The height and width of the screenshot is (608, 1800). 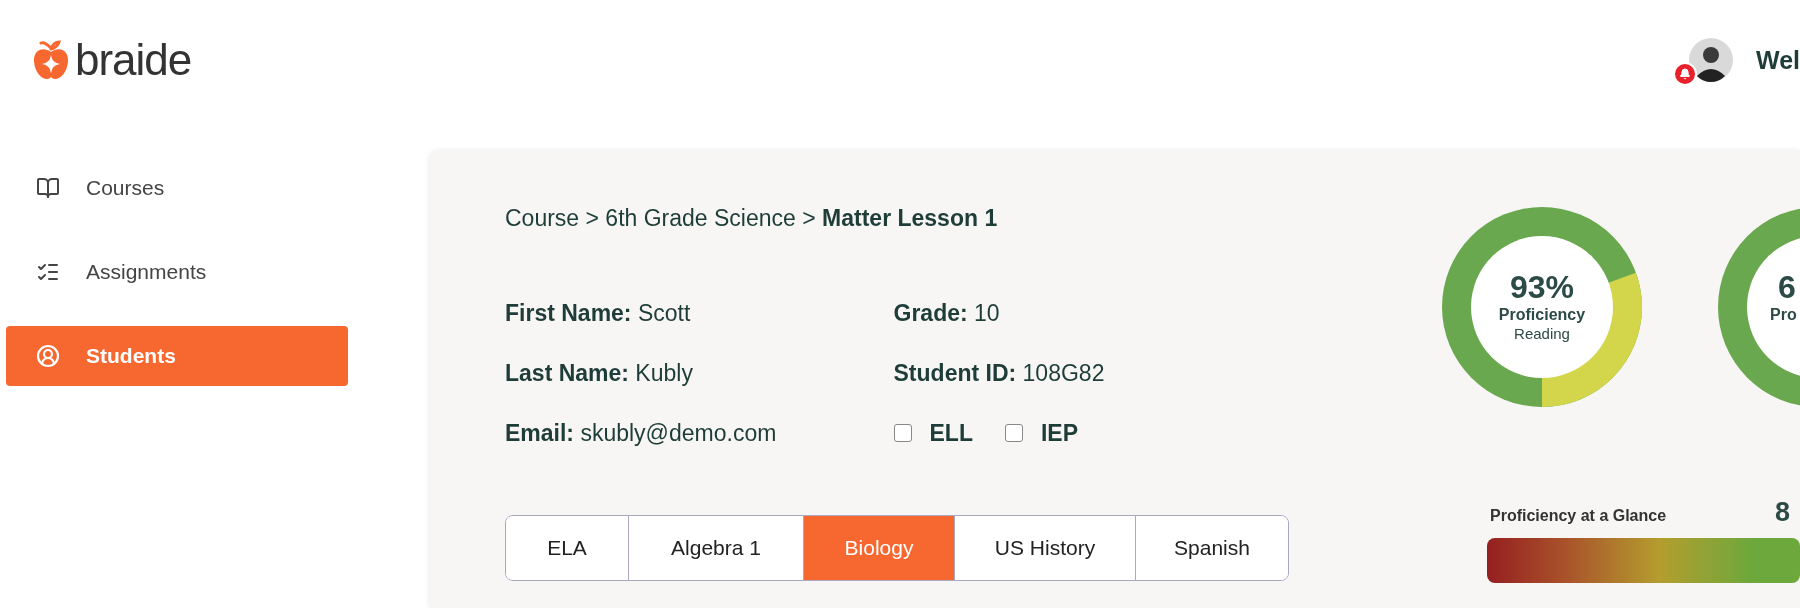 I want to click on apple-logo-icon, so click(x=51, y=60).